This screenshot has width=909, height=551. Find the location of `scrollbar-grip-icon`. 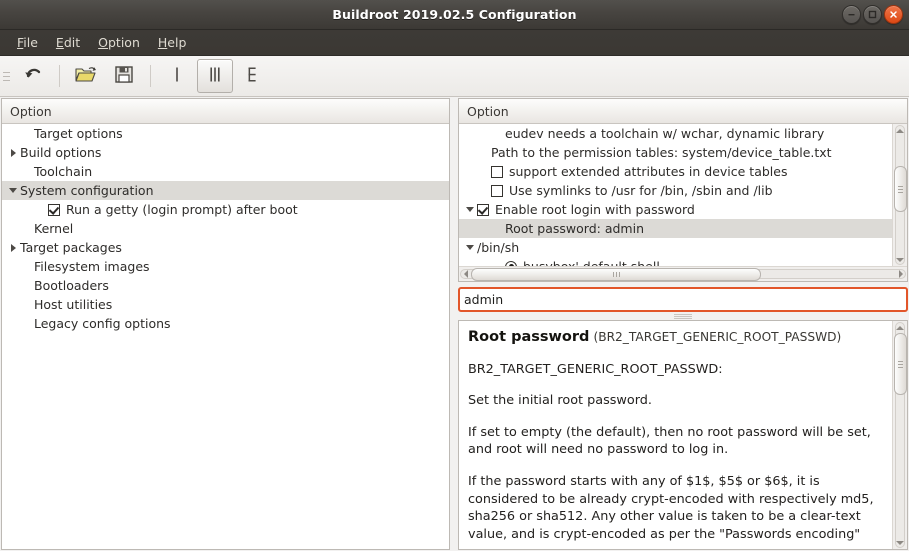

scrollbar-grip-icon is located at coordinates (900, 189).